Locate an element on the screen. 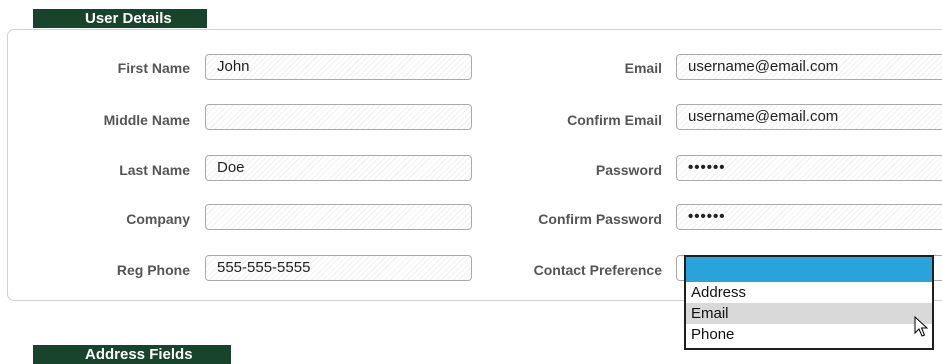 This screenshot has width=942, height=364. label-first-name: First Name is located at coordinates (153, 68).